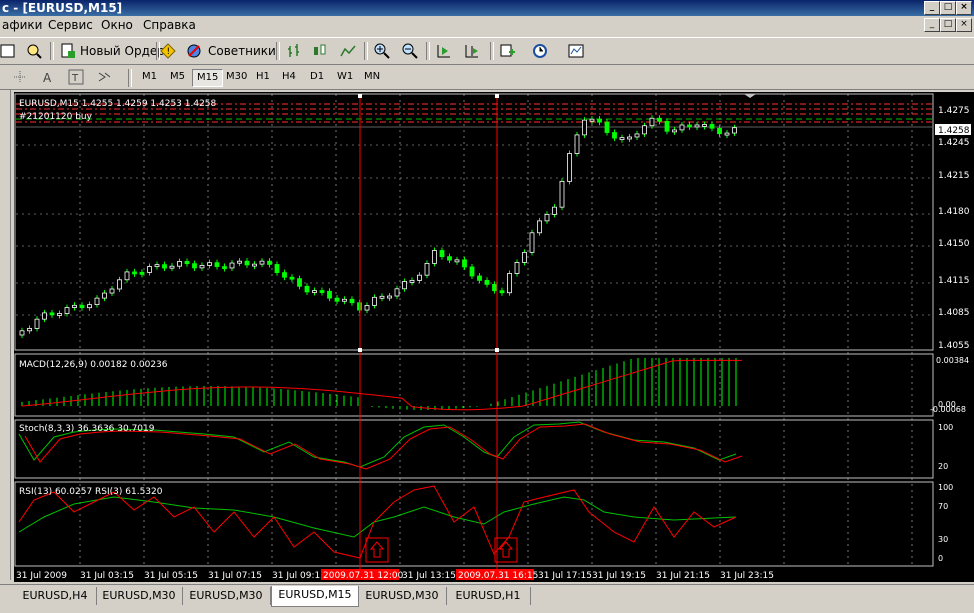 This screenshot has height=613, width=974. Describe the element at coordinates (954, 346) in the screenshot. I see `price-label: 1.4055` at that location.